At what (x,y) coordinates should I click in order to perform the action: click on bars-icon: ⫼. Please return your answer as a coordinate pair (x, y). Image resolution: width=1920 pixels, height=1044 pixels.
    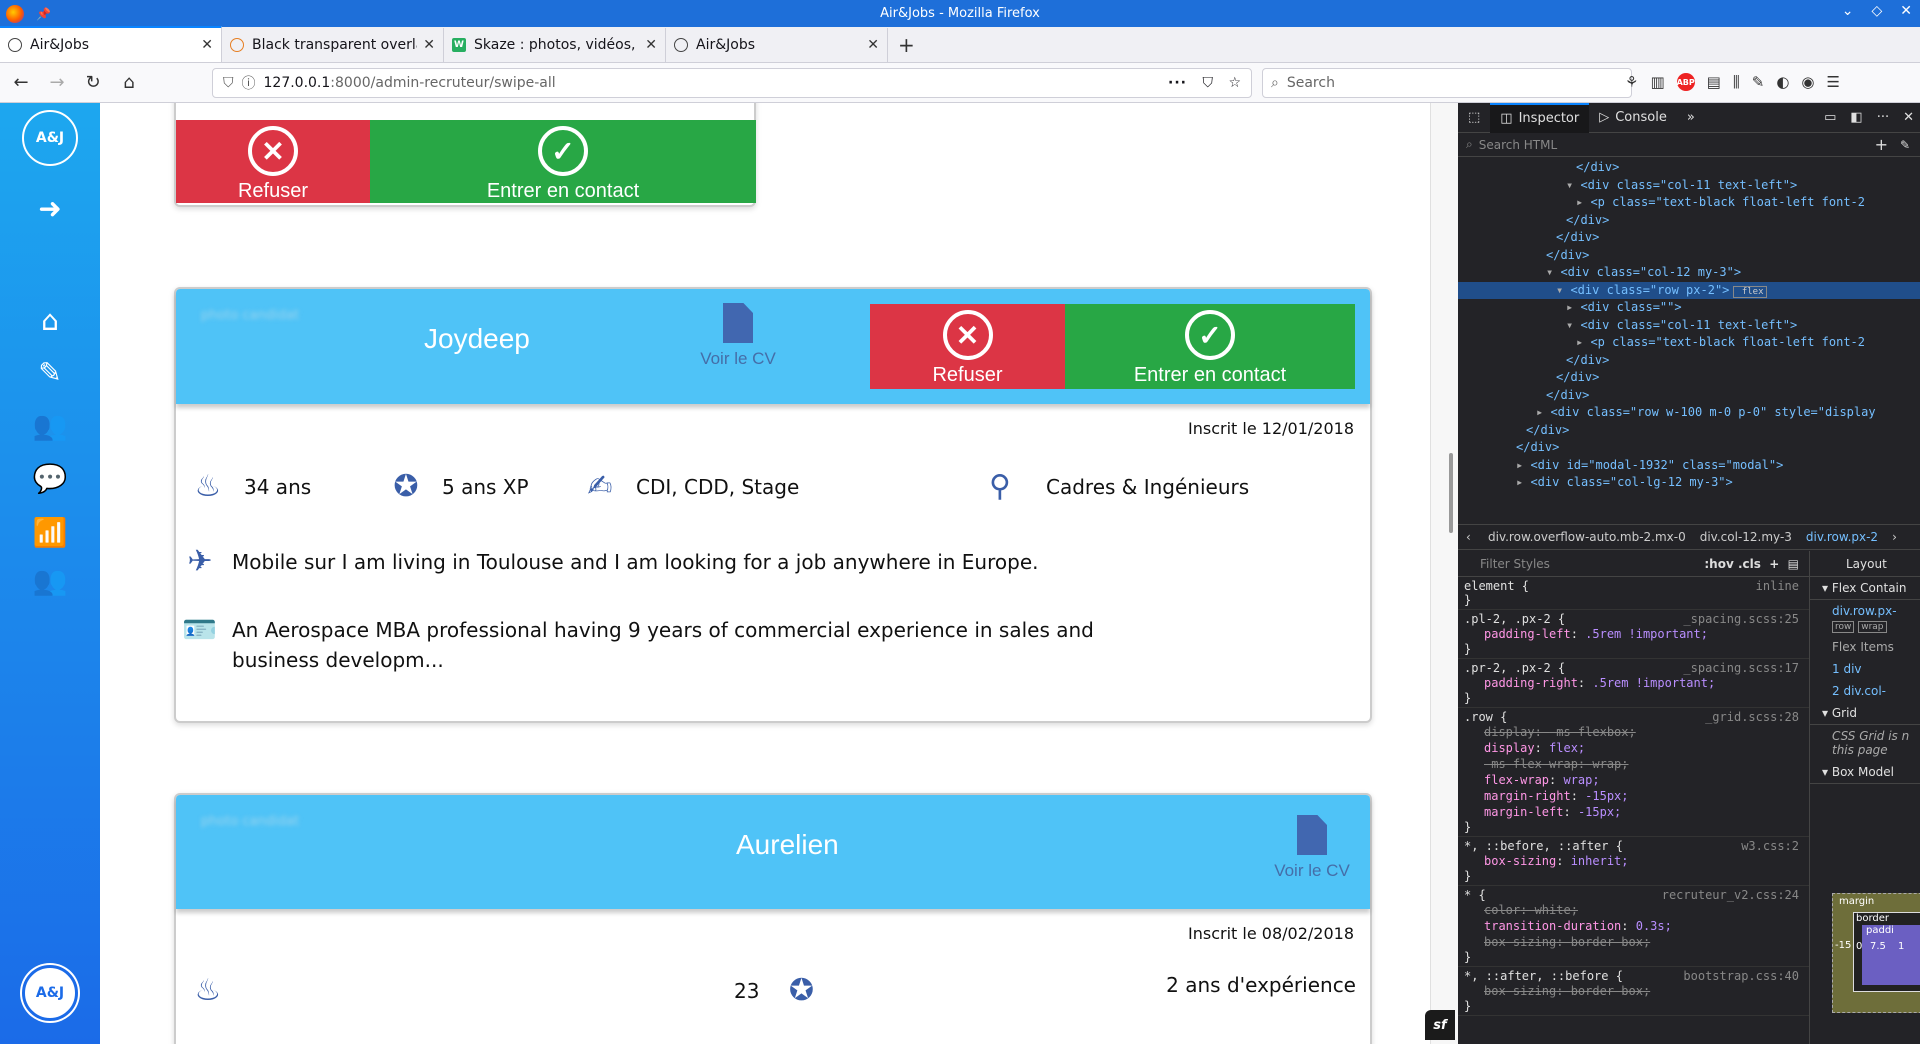
    Looking at the image, I should click on (1736, 82).